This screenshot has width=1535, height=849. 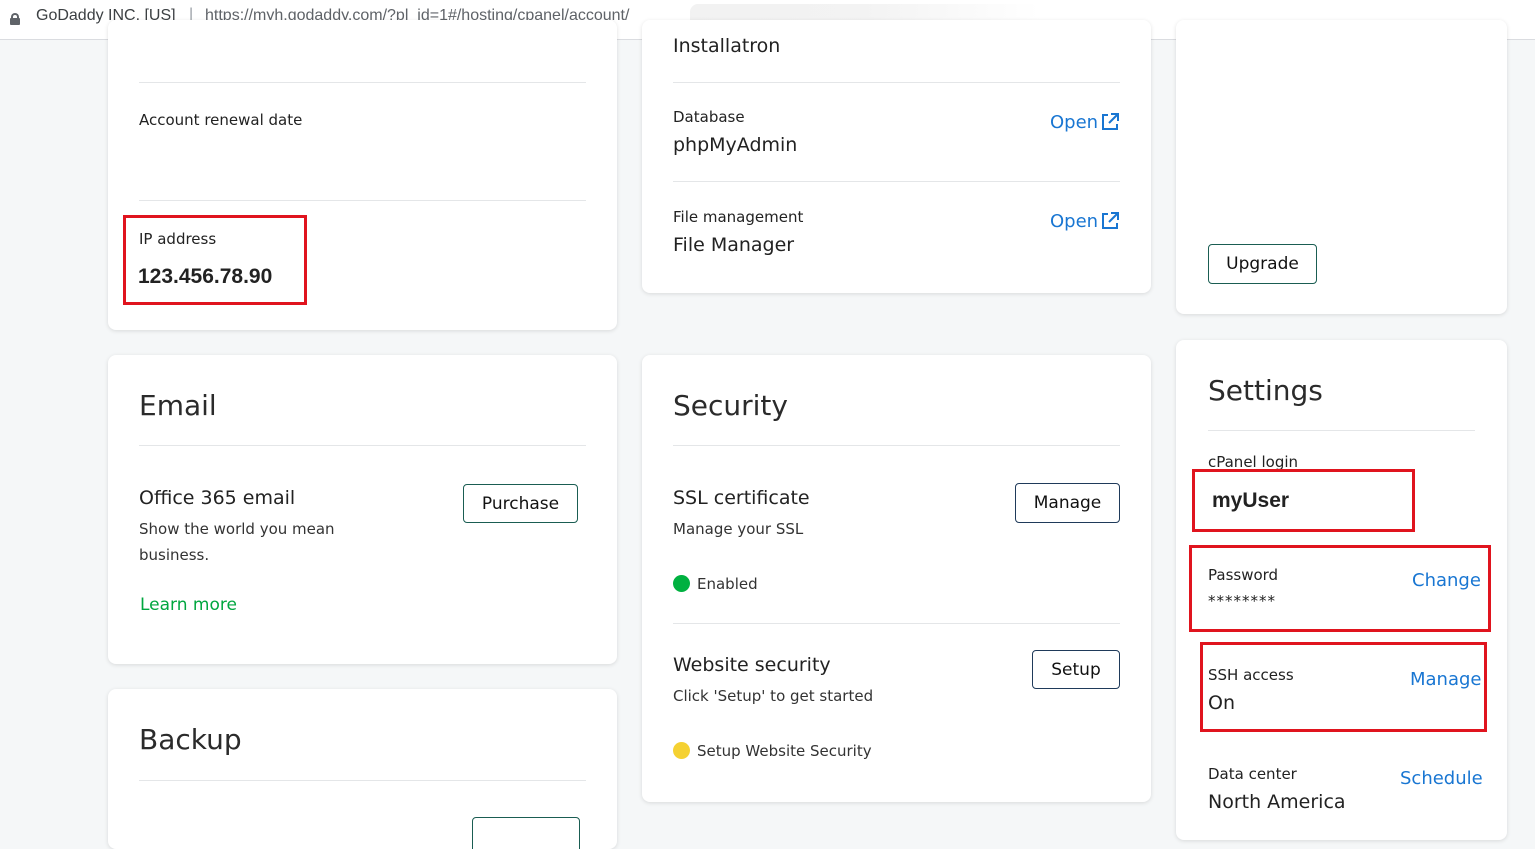 What do you see at coordinates (1252, 774) in the screenshot?
I see `data-center-label: Data center` at bounding box center [1252, 774].